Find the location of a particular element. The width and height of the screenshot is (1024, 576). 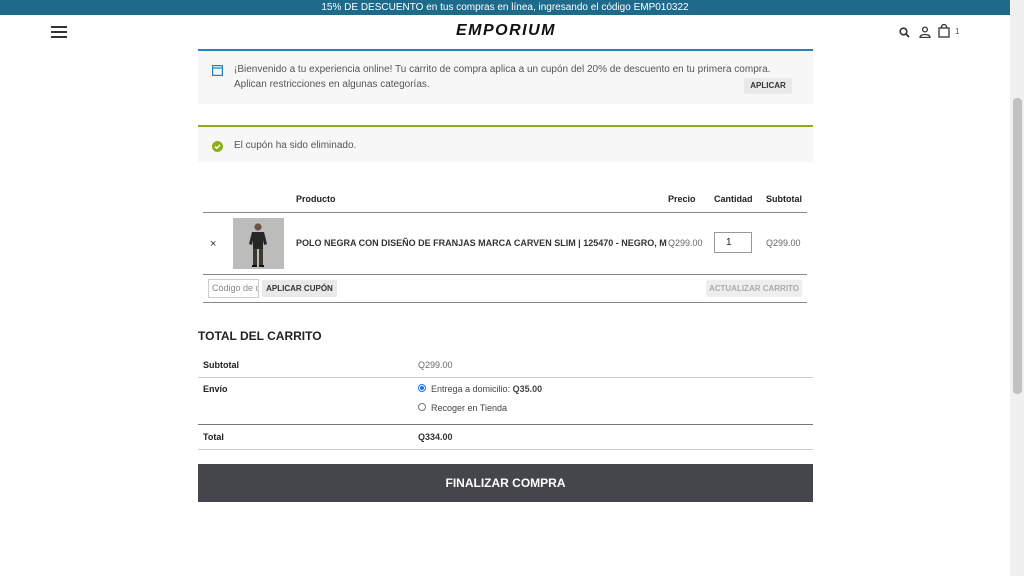

check-circle-icon is located at coordinates (217, 148).